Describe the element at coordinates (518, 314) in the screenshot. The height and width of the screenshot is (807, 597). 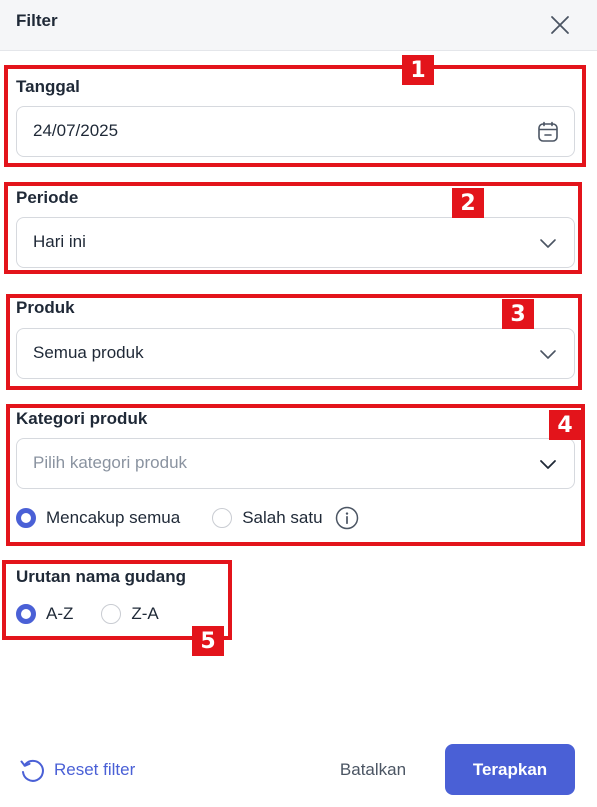
I see `annotation-label-3: 3` at that location.